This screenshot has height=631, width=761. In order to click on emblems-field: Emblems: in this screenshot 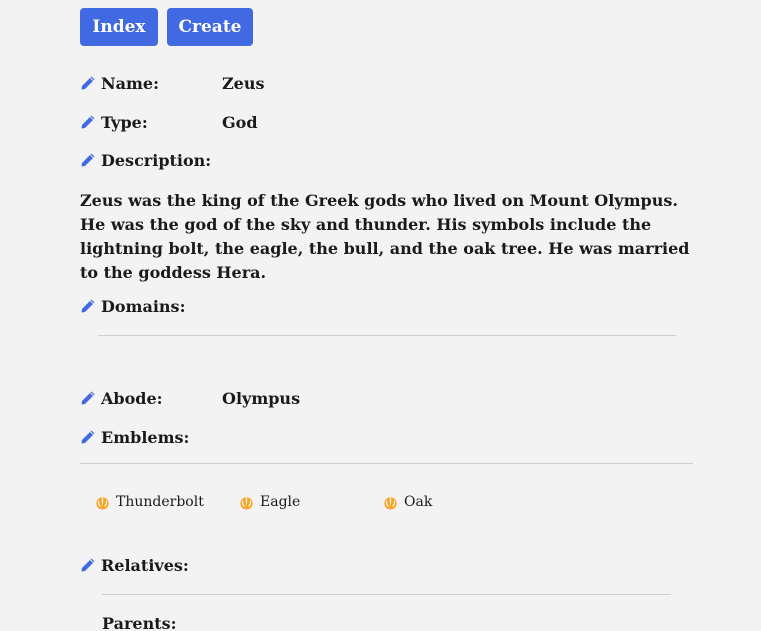, I will do `click(134, 437)`.